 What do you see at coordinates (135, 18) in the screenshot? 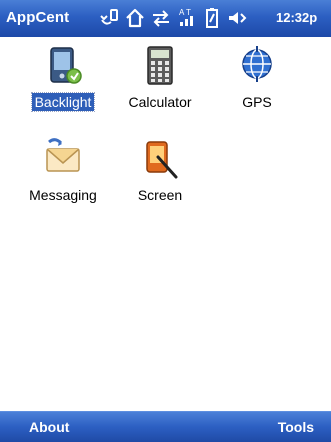
I see `home-icon` at bounding box center [135, 18].